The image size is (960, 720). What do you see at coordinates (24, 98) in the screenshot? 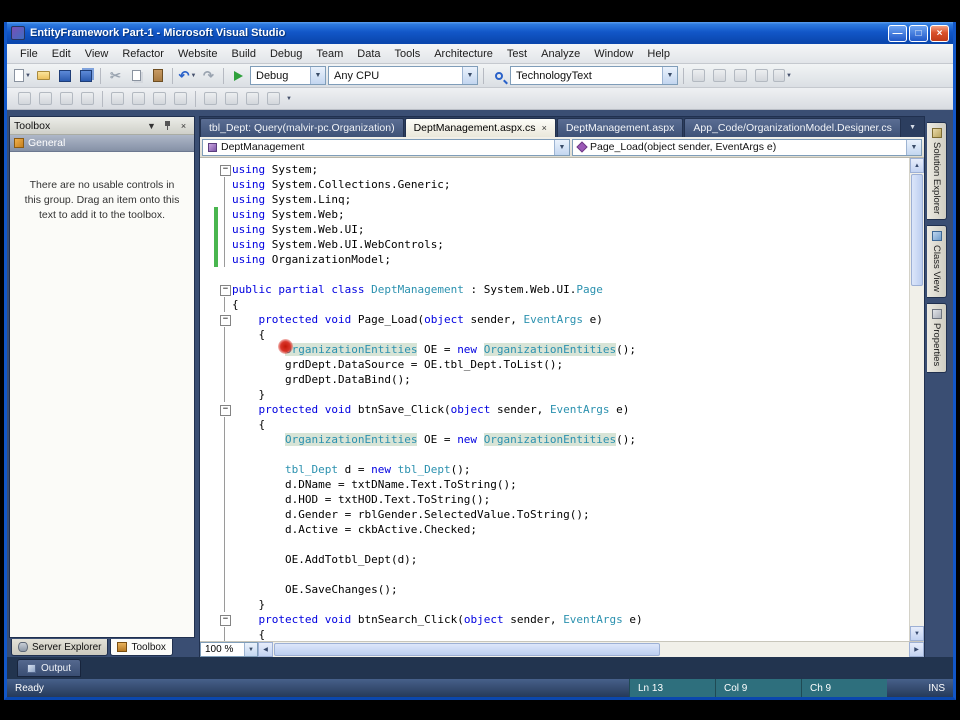
I see `member-list-icon` at bounding box center [24, 98].